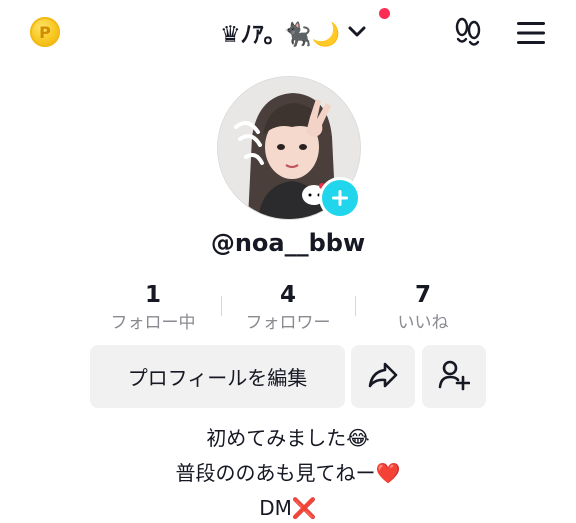 This screenshot has height=523, width=576. I want to click on likes-label: いいね, so click(423, 323).